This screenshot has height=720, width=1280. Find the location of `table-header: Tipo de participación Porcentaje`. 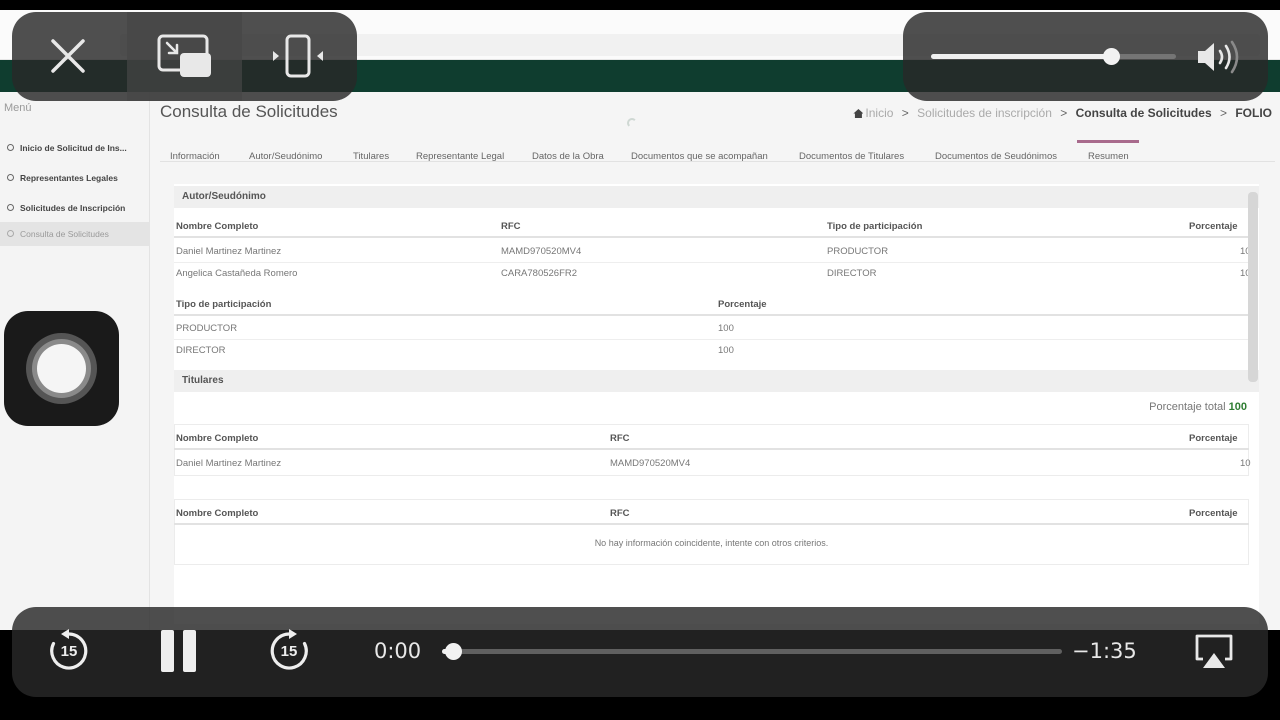

table-header: Tipo de participación Porcentaje is located at coordinates (711, 304).